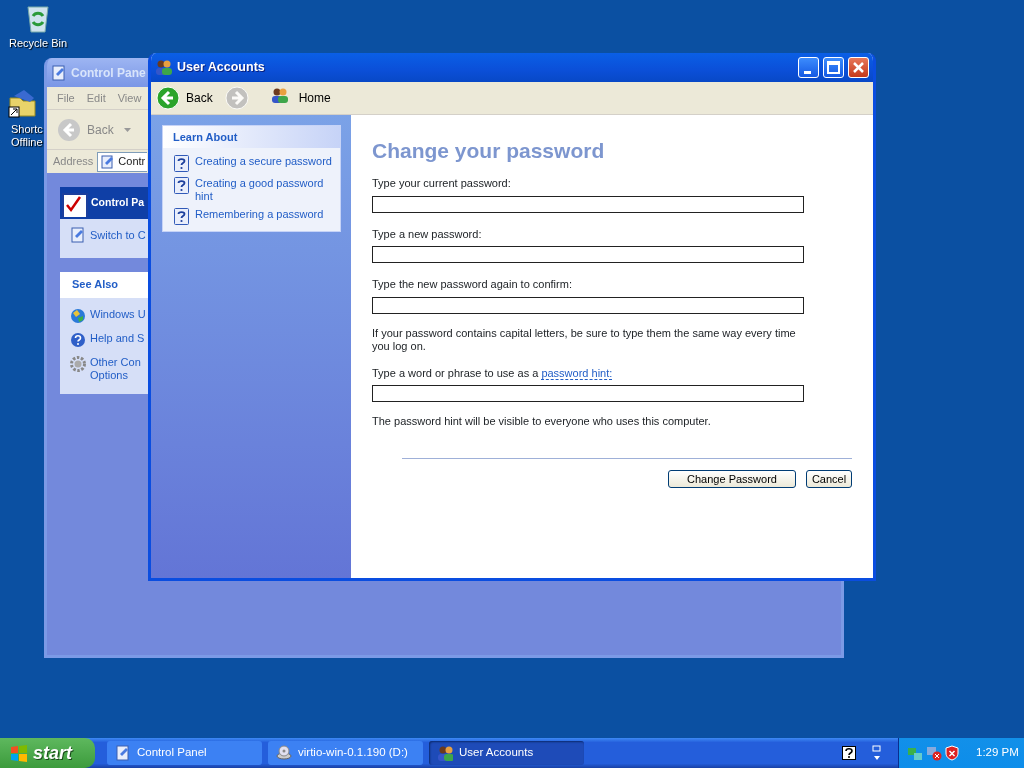  What do you see at coordinates (251, 164) in the screenshot?
I see `help-link: Creating a secure password` at bounding box center [251, 164].